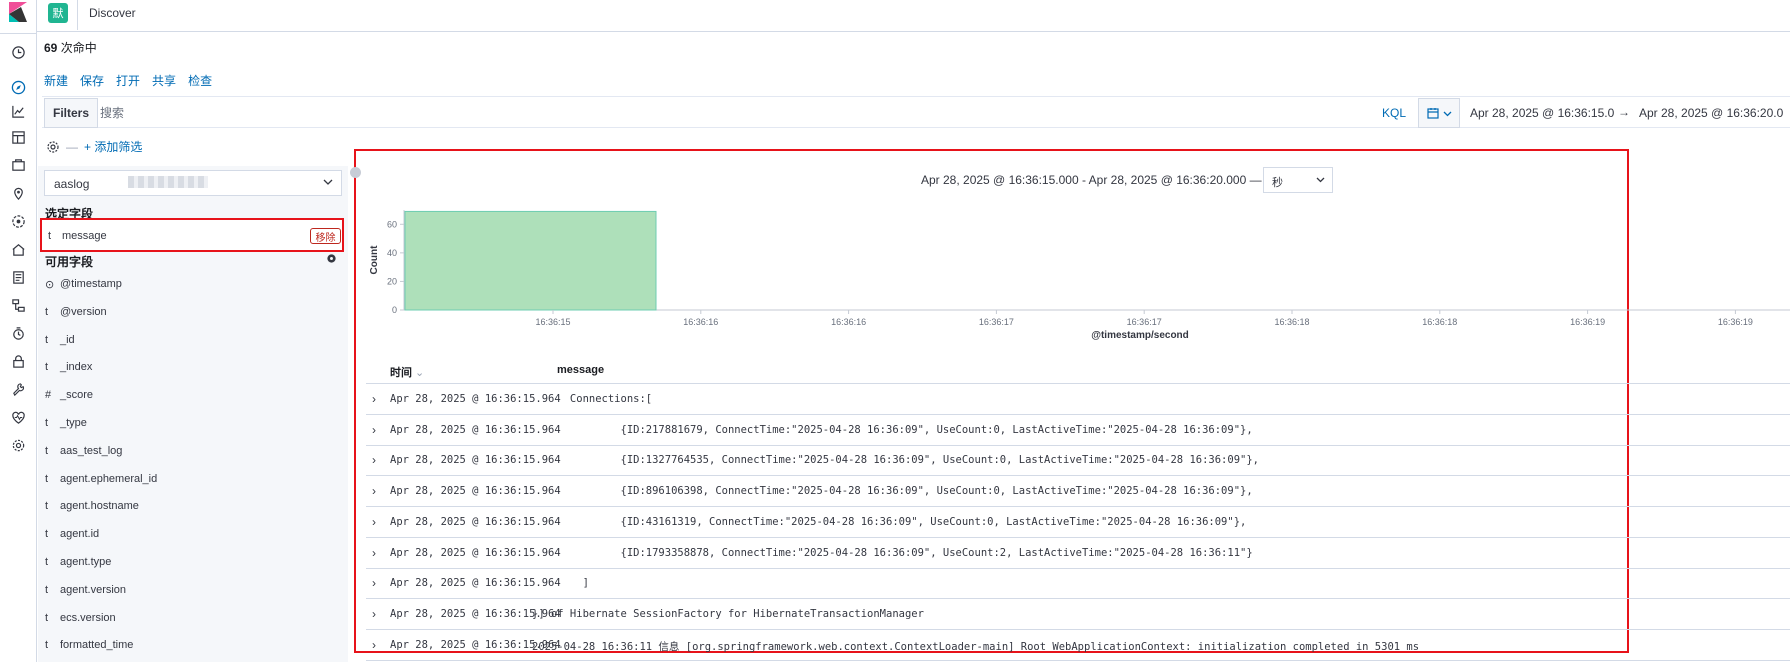 This screenshot has height=662, width=1790. I want to click on date-range-arrow: →, so click(1624, 112).